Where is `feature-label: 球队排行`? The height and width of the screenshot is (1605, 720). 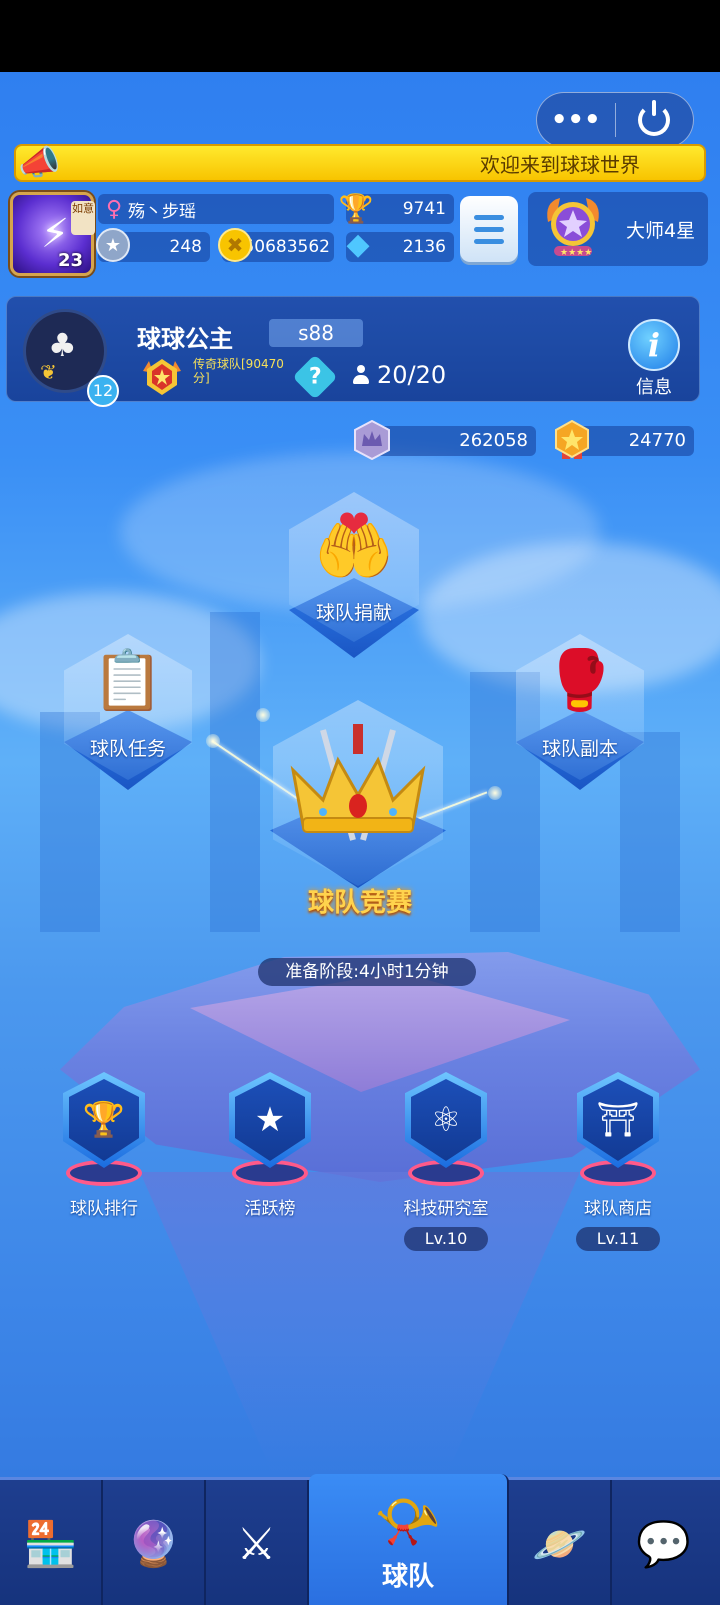 feature-label: 球队排行 is located at coordinates (104, 1209).